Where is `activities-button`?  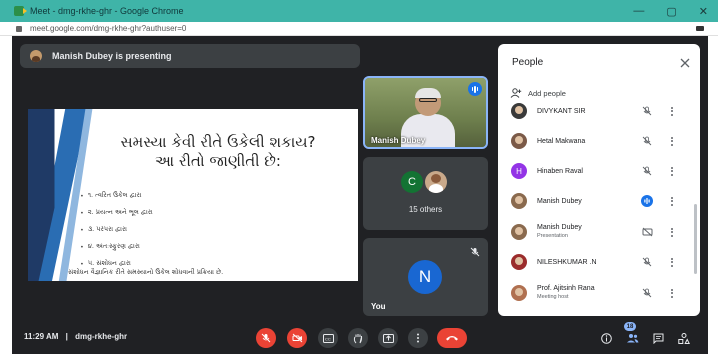
activities-button is located at coordinates (684, 338).